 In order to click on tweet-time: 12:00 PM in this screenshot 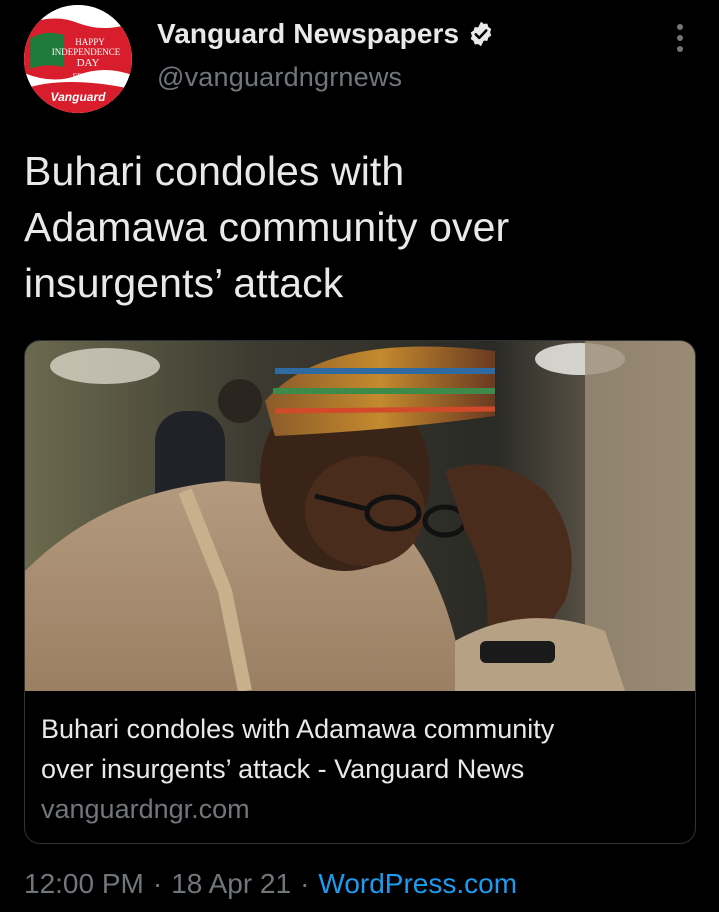, I will do `click(84, 884)`.